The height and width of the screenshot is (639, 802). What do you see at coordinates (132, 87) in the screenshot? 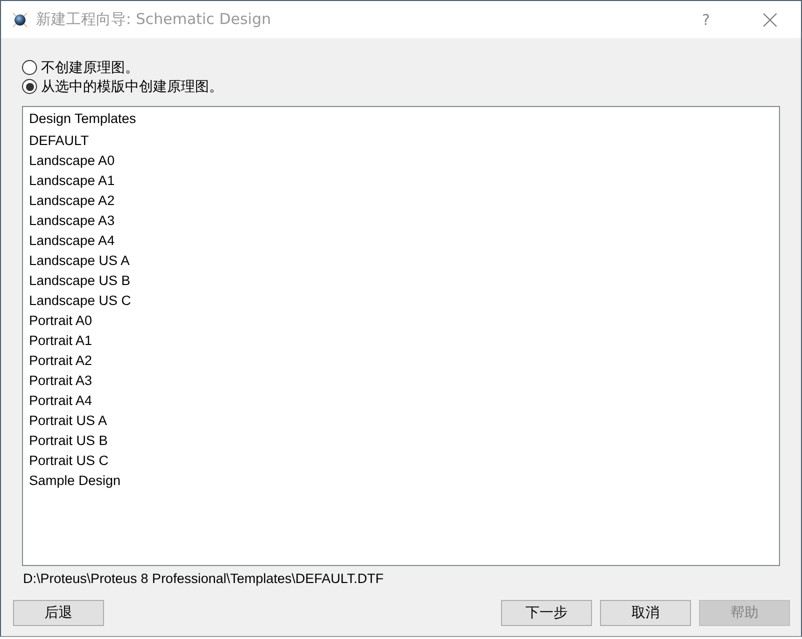
I see `option-label: 从选中的模版中创建原理图。` at bounding box center [132, 87].